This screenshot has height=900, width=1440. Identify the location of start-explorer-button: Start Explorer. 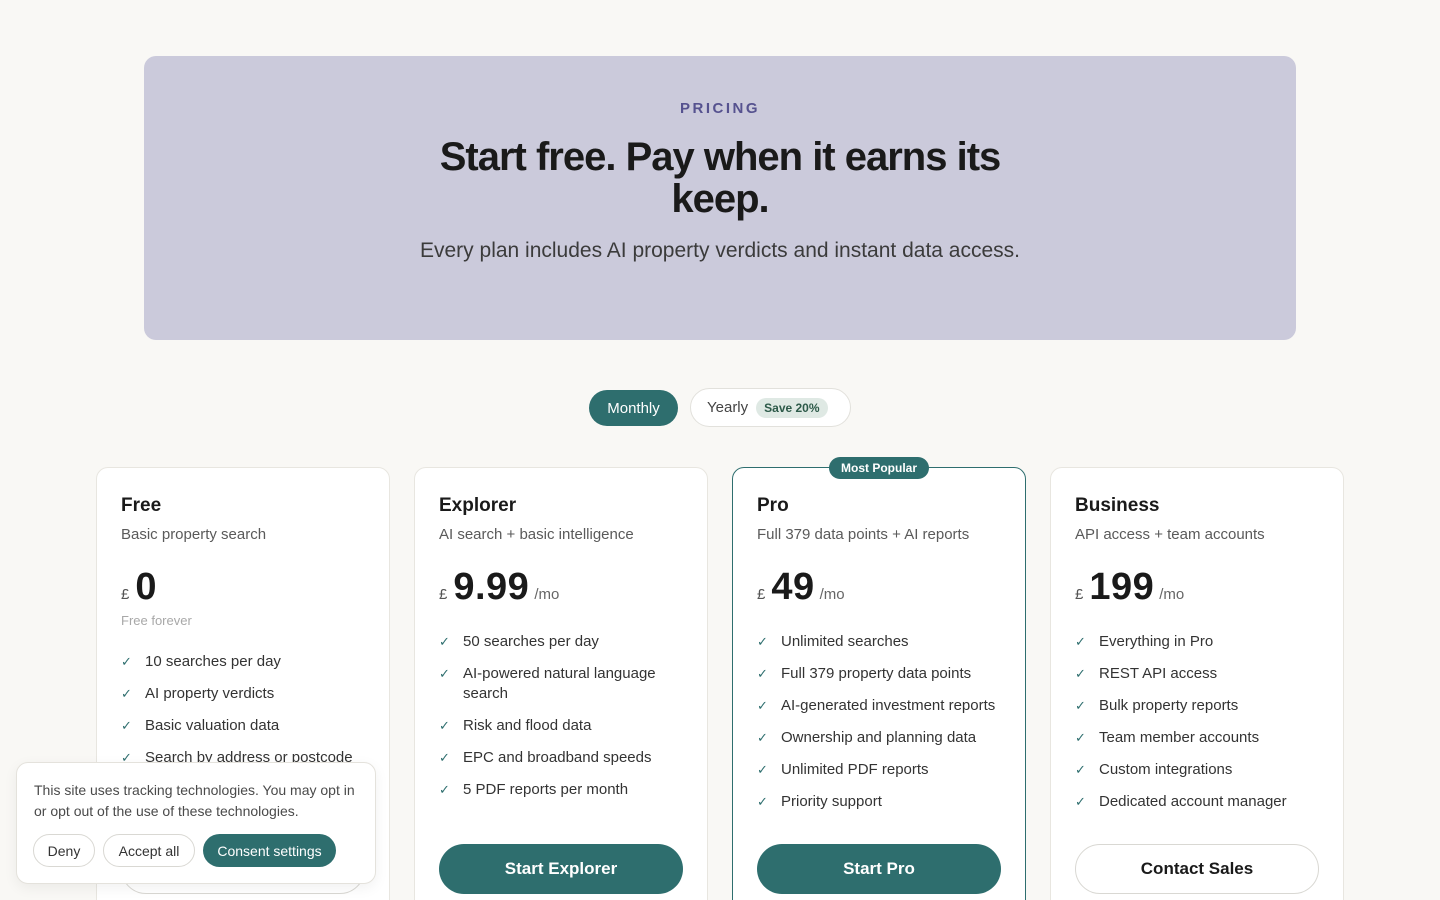
(561, 869).